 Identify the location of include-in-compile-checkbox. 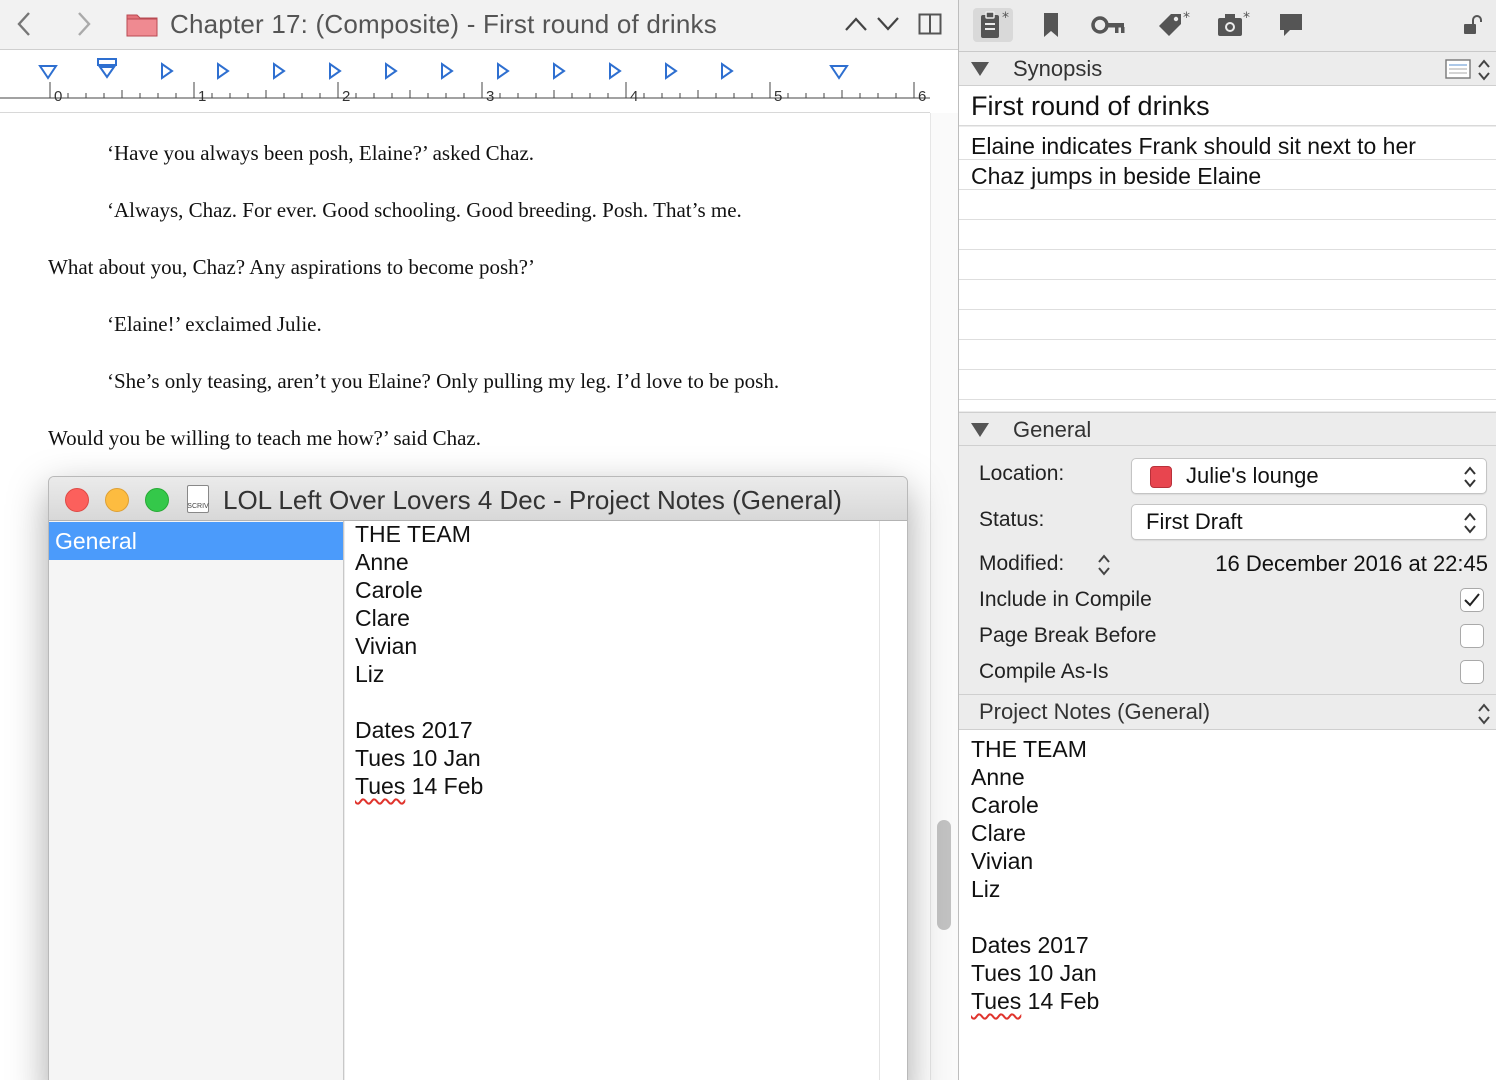
(1472, 600).